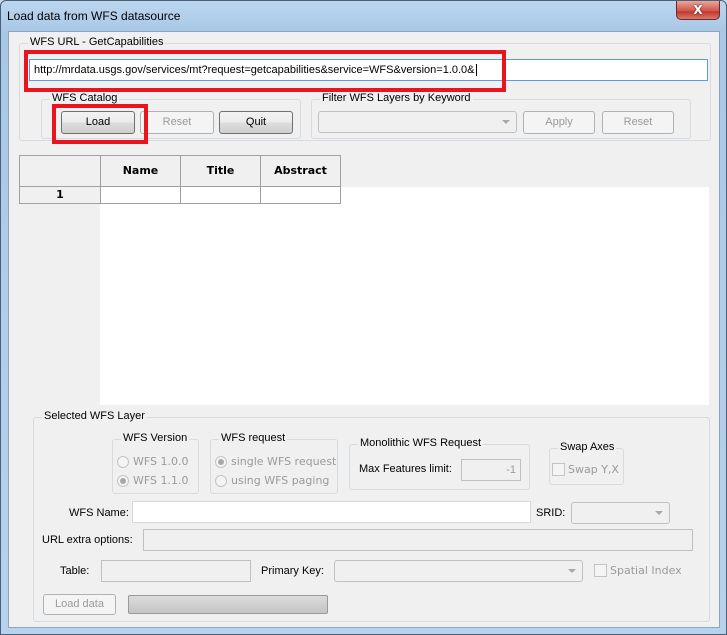 The width and height of the screenshot is (727, 635). What do you see at coordinates (476, 70) in the screenshot?
I see `text-cursor` at bounding box center [476, 70].